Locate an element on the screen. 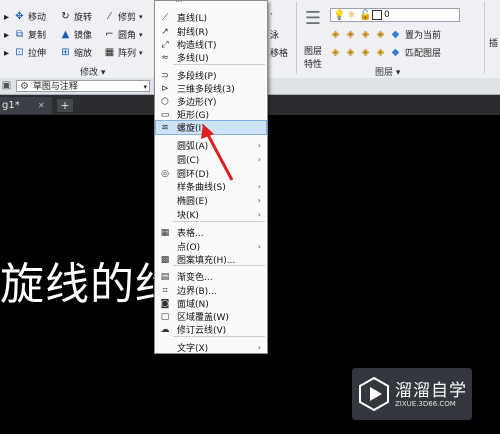 The height and width of the screenshot is (434, 500). watermark-url: ZIXUE.3D66.COM is located at coordinates (425, 404).